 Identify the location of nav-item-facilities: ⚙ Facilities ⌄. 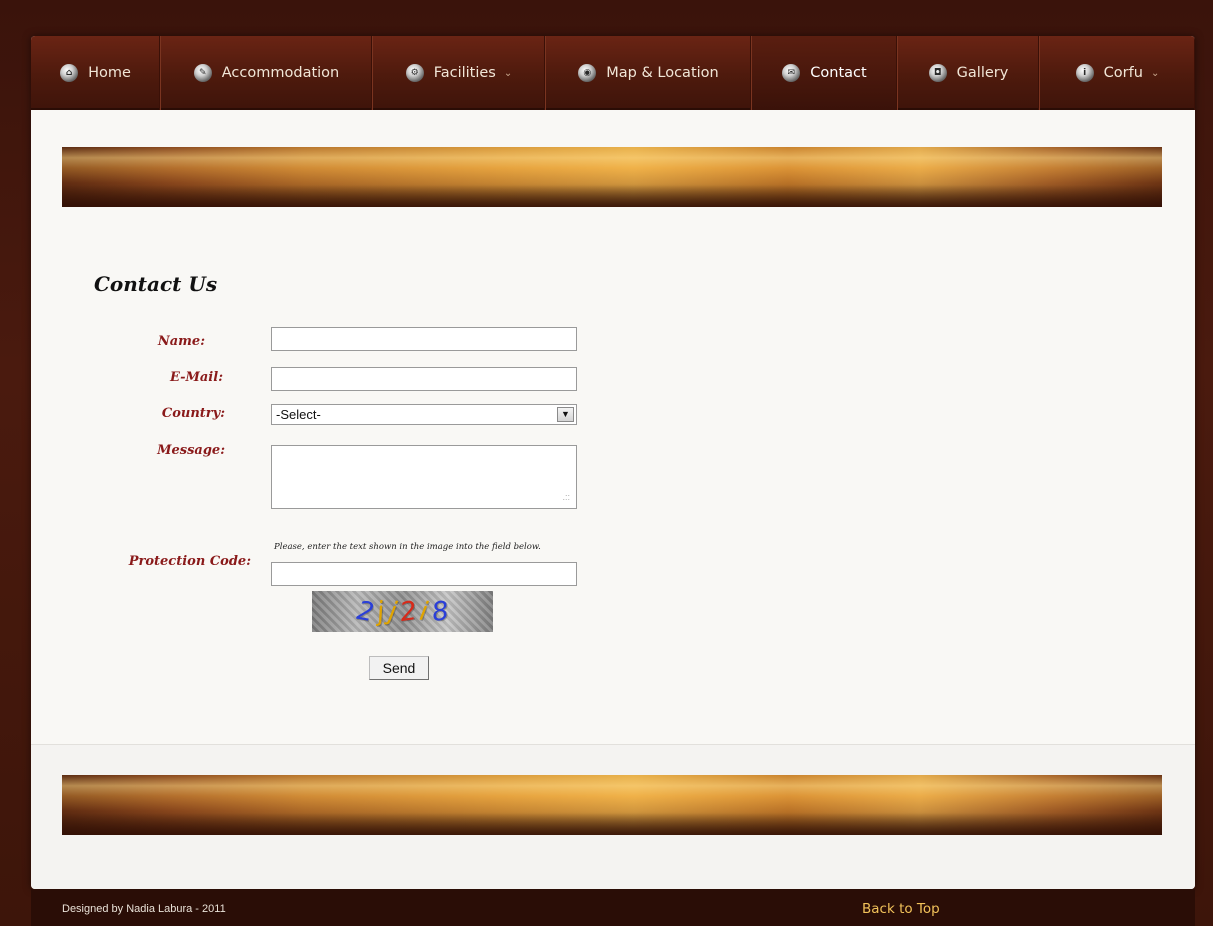
(459, 73).